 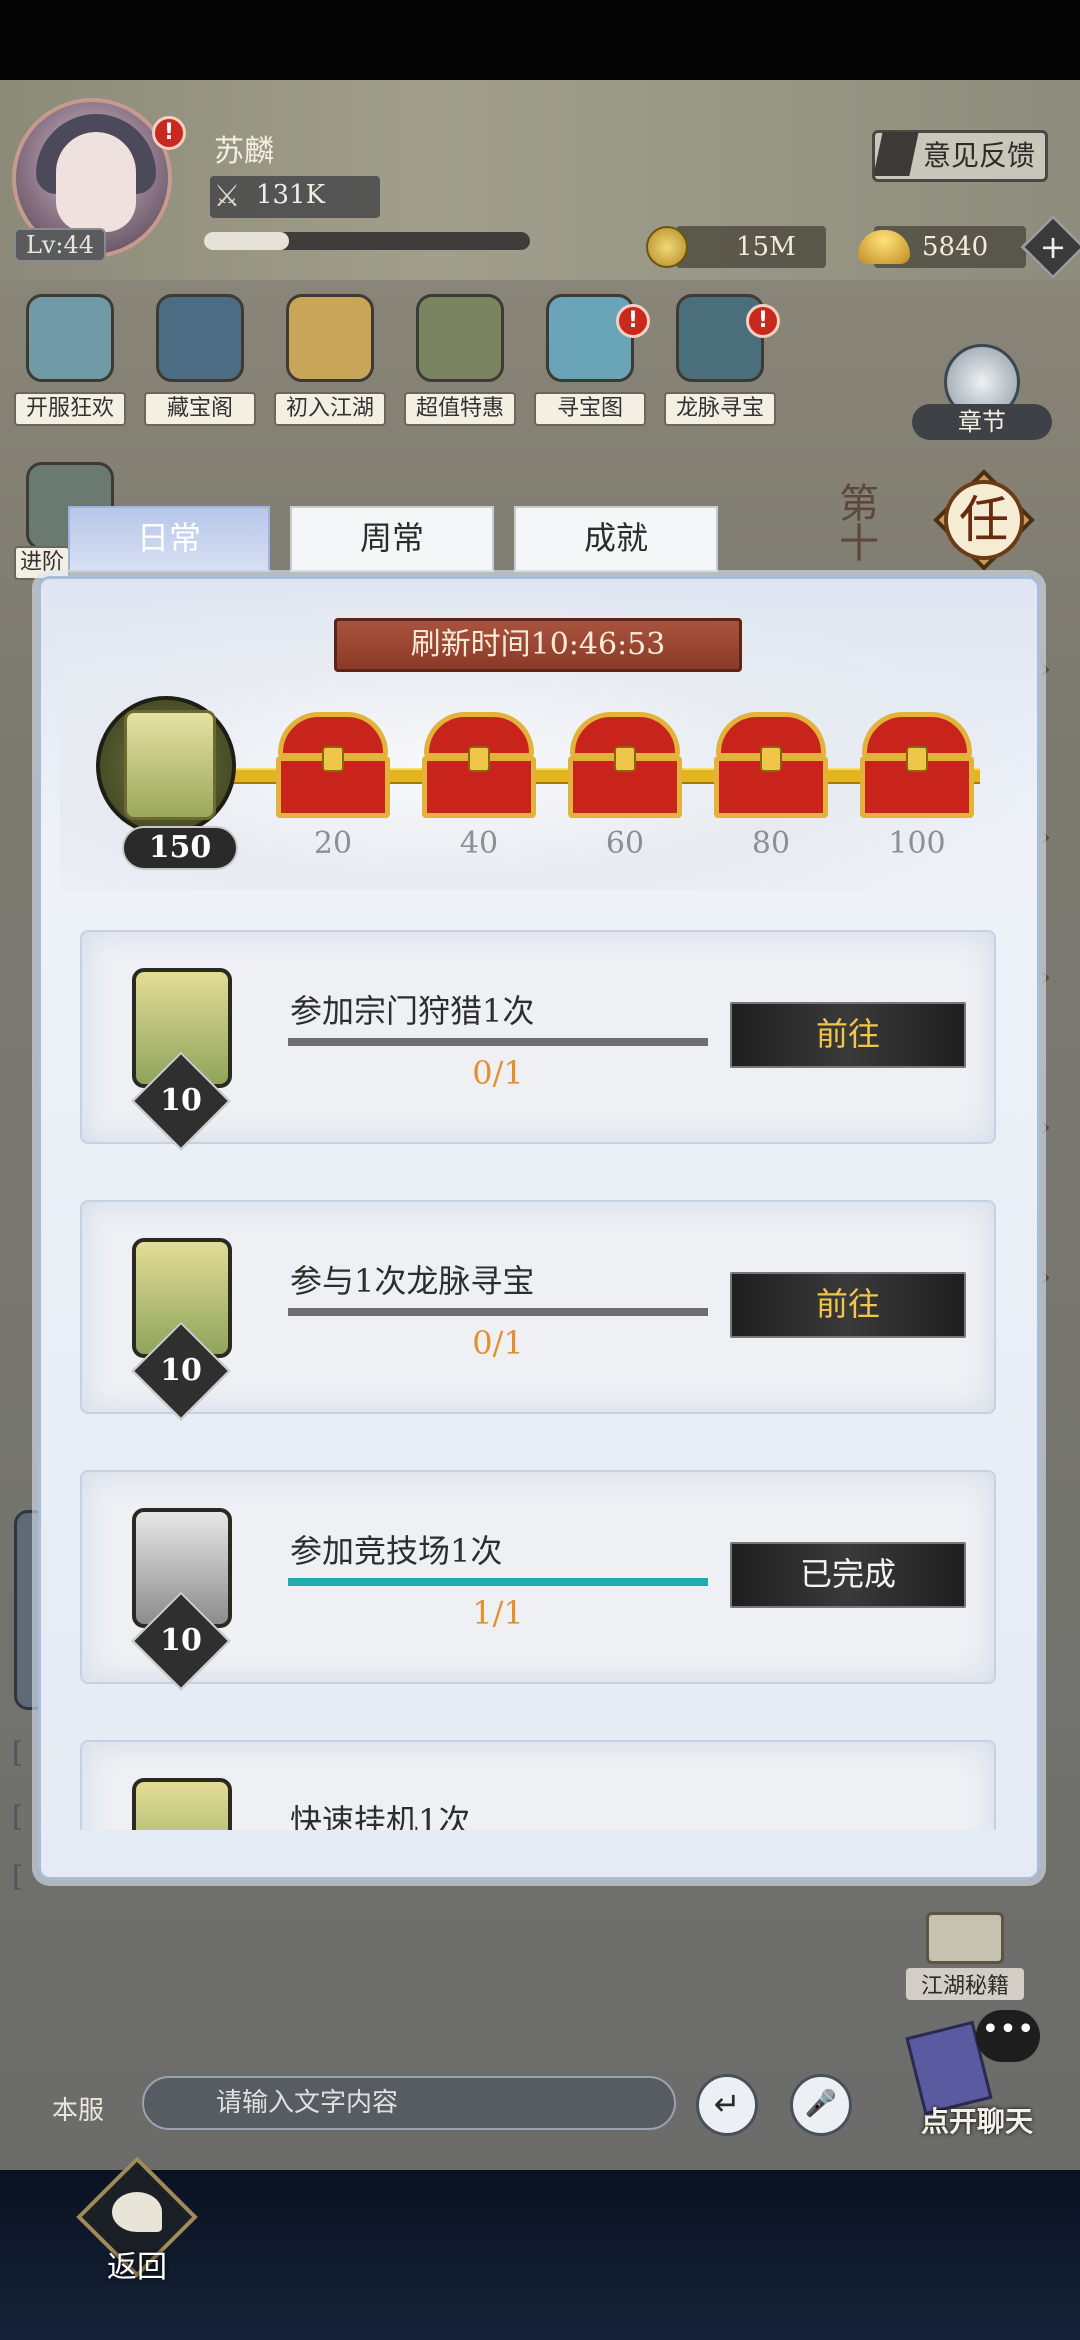 I want to click on task-title: 参与1次龙脉寻宝, so click(x=412, y=1281).